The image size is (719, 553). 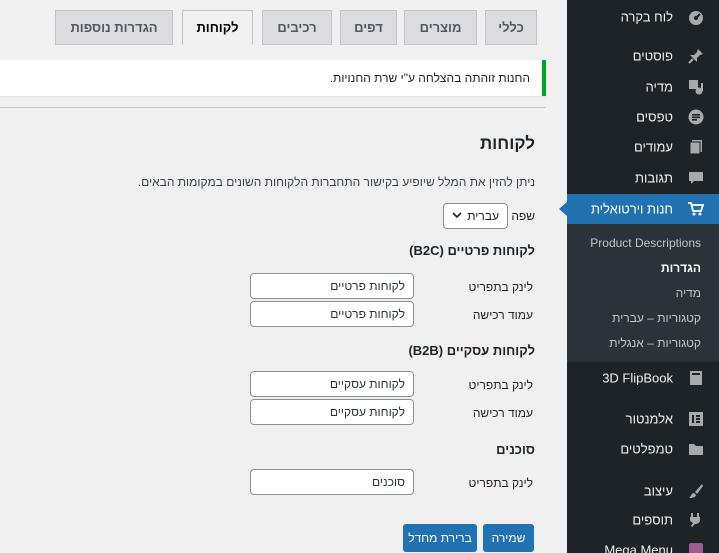 What do you see at coordinates (659, 87) in the screenshot?
I see `sidebar-item-label: מדיה` at bounding box center [659, 87].